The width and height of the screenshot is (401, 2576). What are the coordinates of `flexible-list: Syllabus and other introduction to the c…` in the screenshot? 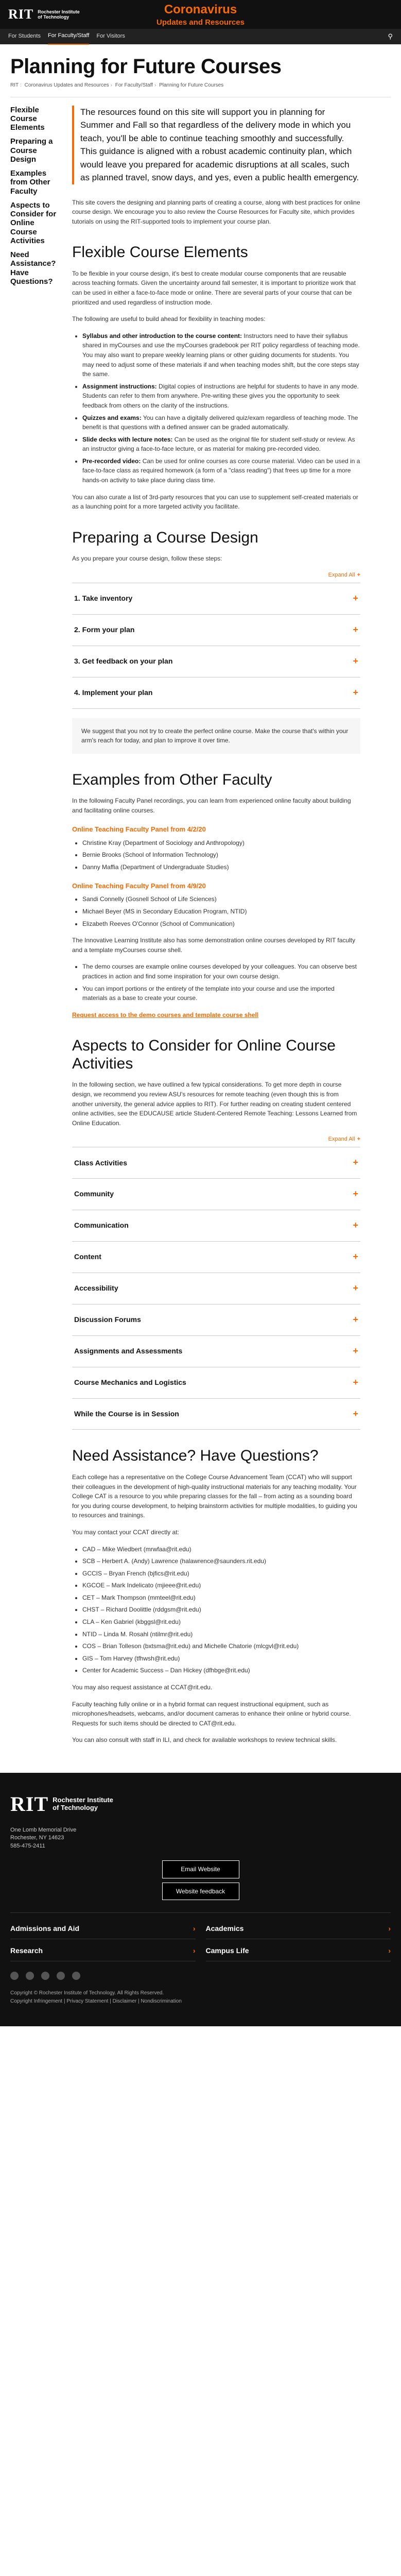 It's located at (221, 408).